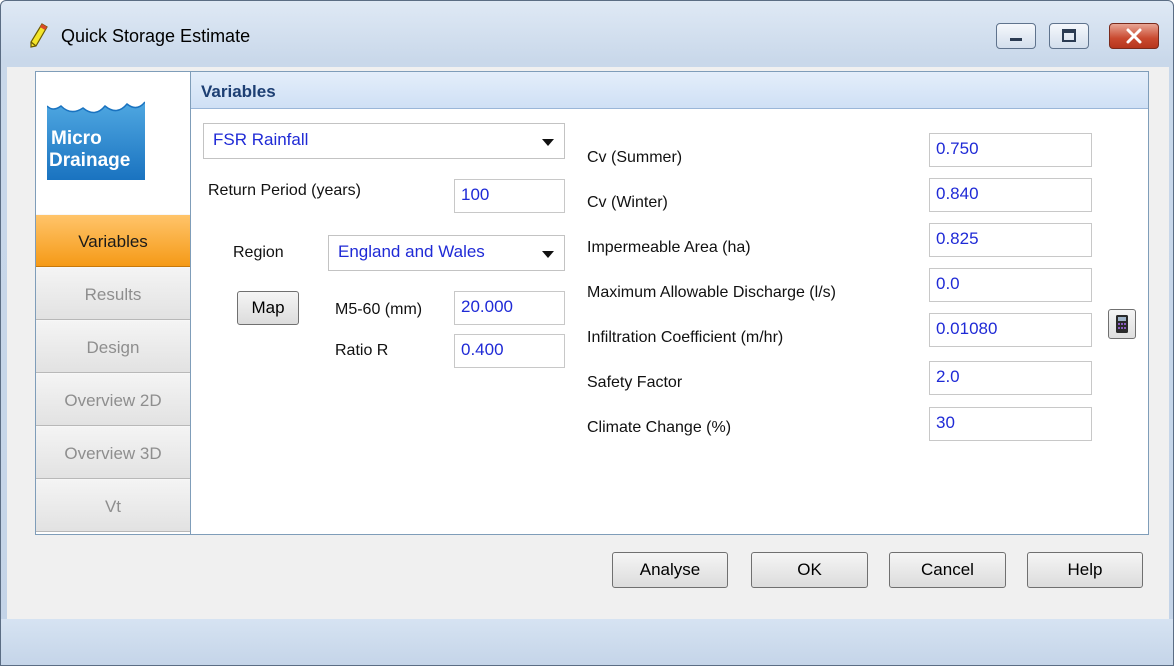  Describe the element at coordinates (1010, 424) in the screenshot. I see `climate-change-input: 30` at that location.